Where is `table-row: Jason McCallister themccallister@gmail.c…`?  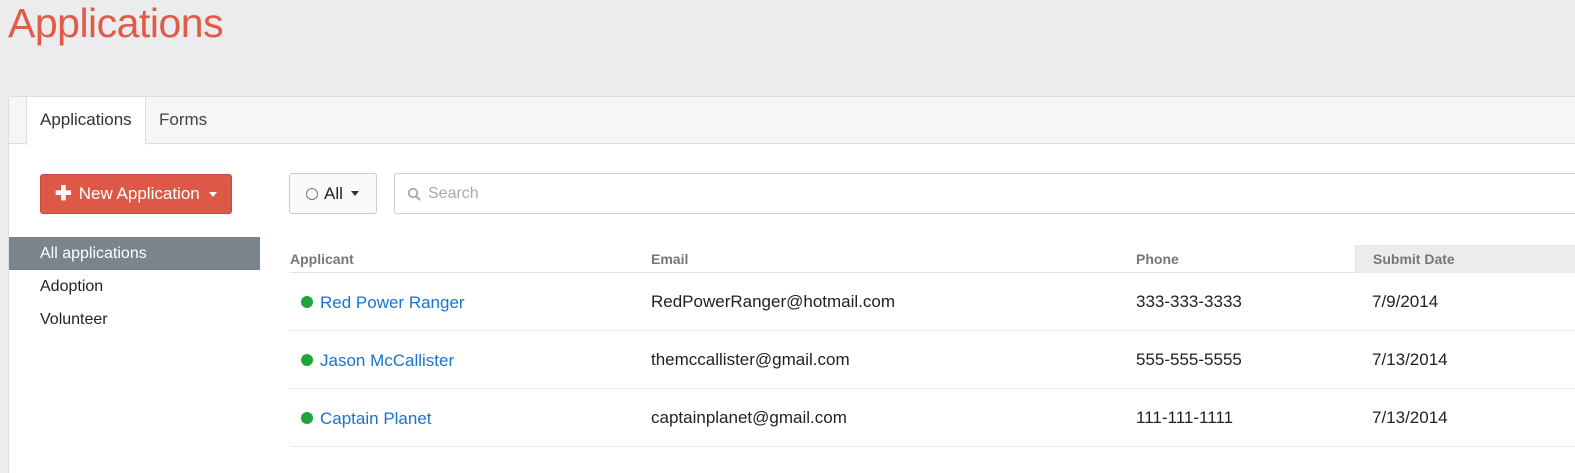
table-row: Jason McCallister themccallister@gmail.c… is located at coordinates (932, 360).